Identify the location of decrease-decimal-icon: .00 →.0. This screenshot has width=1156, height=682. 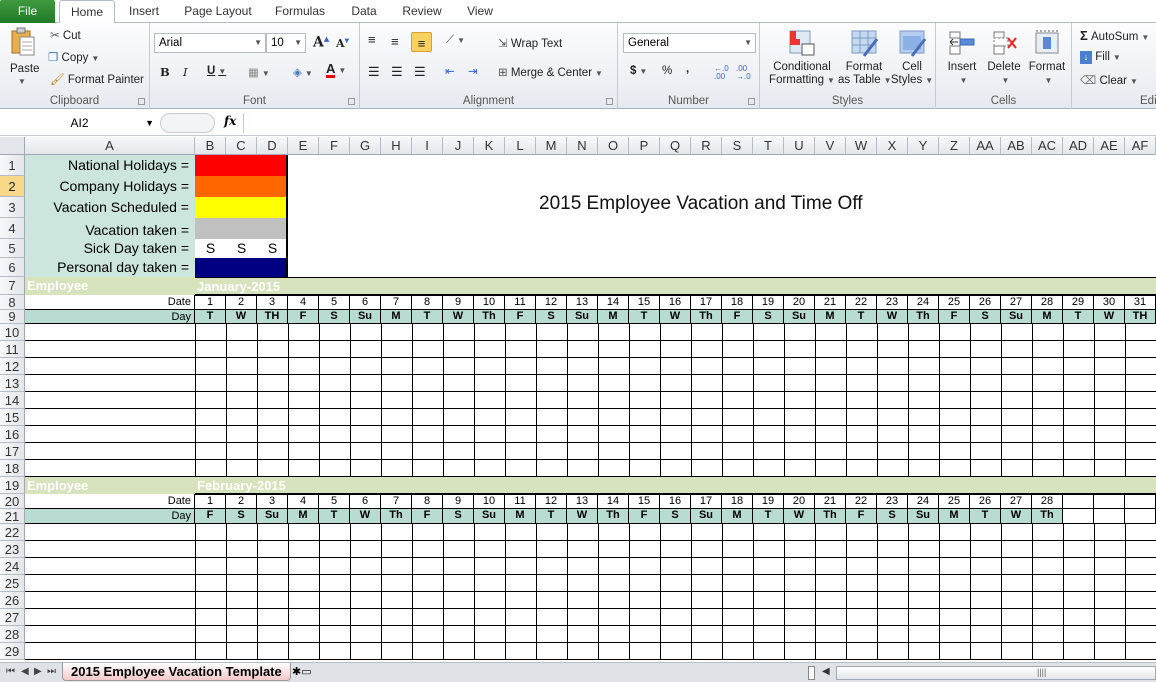
(745, 73).